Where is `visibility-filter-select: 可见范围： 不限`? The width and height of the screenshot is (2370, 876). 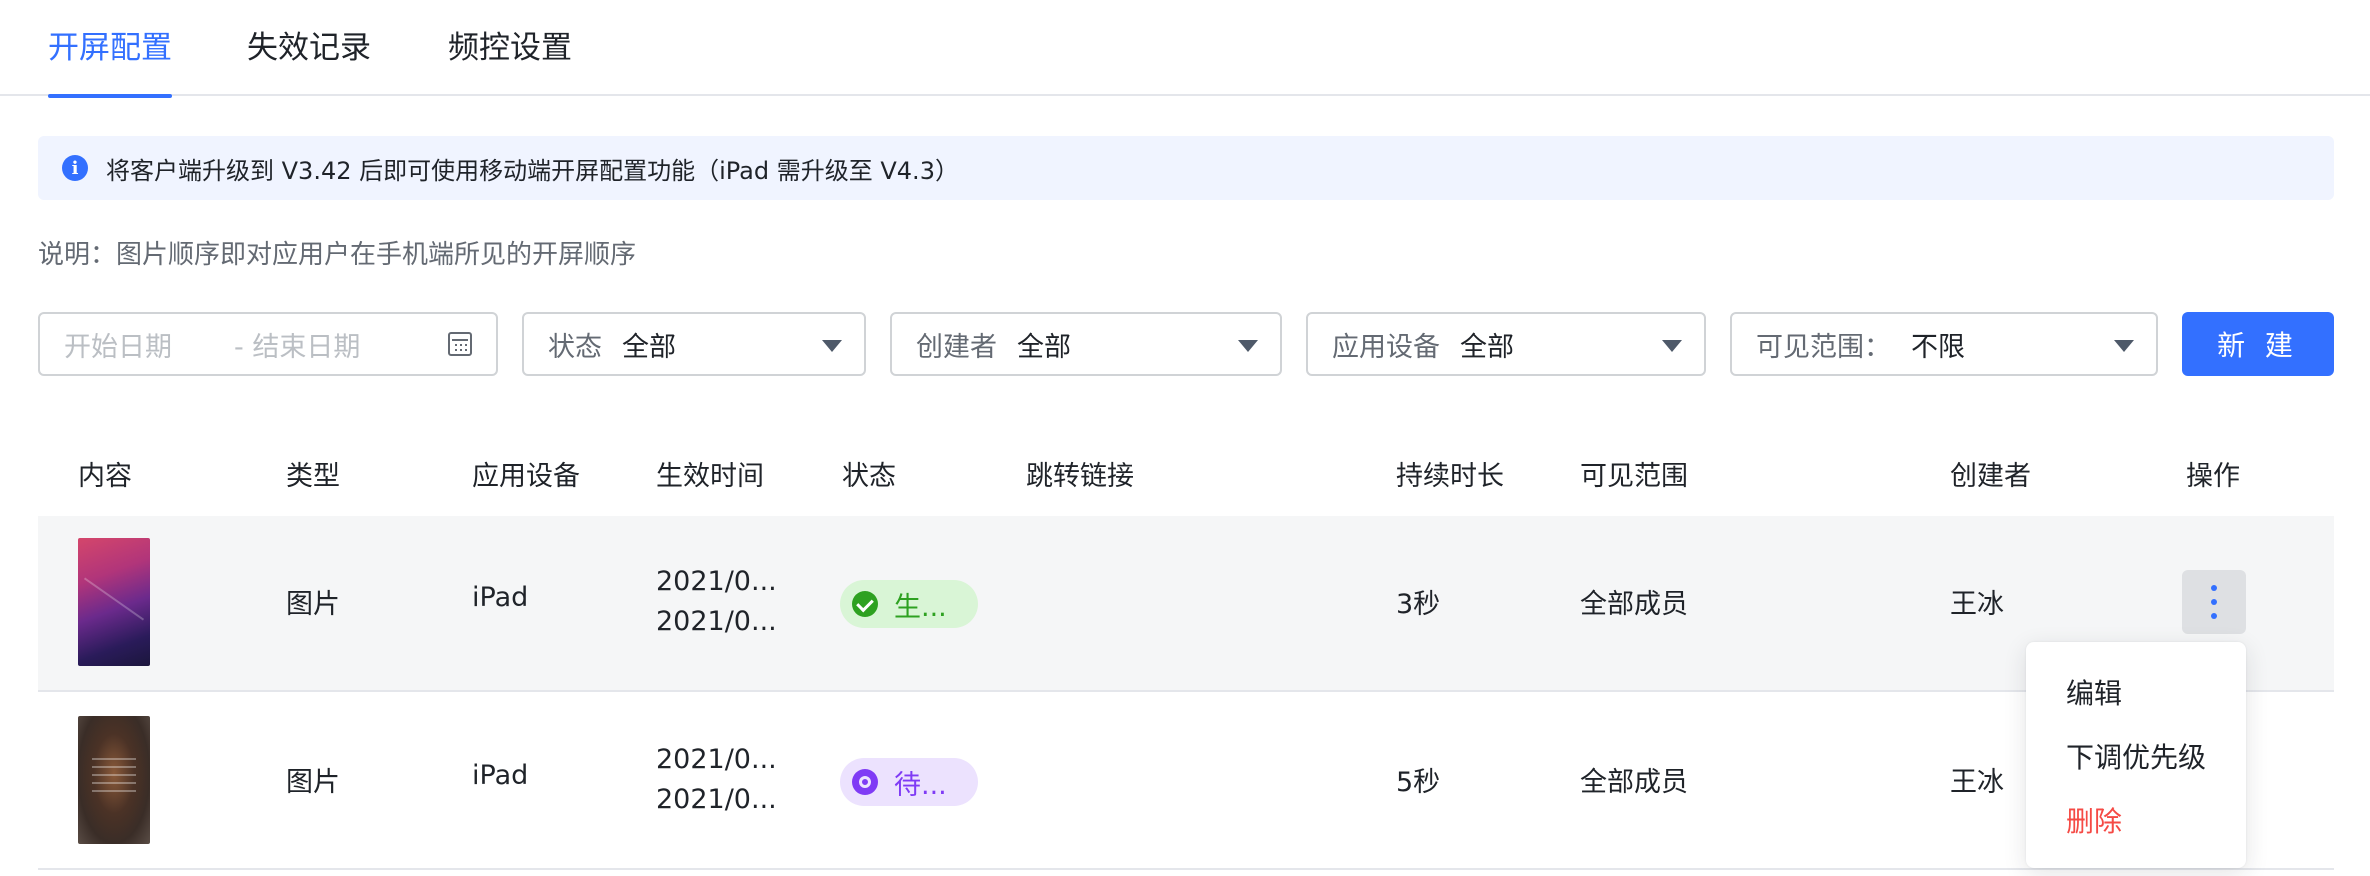
visibility-filter-select: 可见范围： 不限 is located at coordinates (1944, 344).